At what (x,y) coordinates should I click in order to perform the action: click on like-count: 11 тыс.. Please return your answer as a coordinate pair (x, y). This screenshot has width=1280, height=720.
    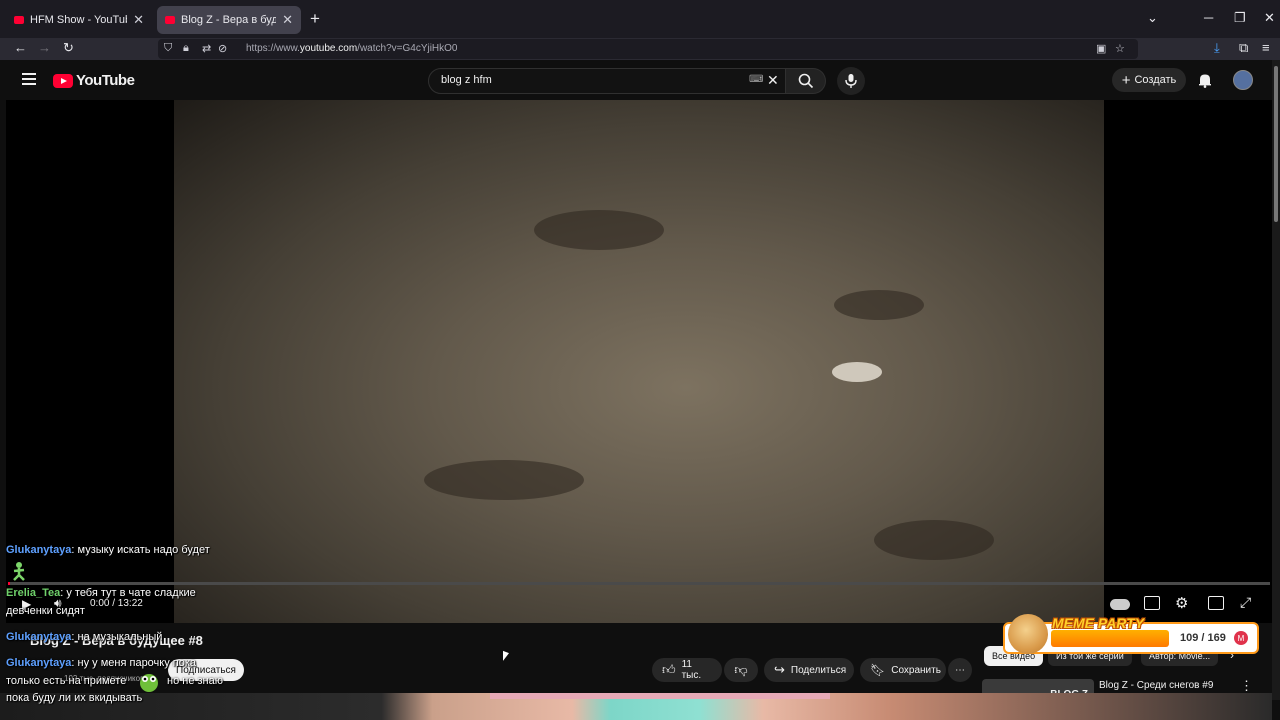
    Looking at the image, I should click on (691, 670).